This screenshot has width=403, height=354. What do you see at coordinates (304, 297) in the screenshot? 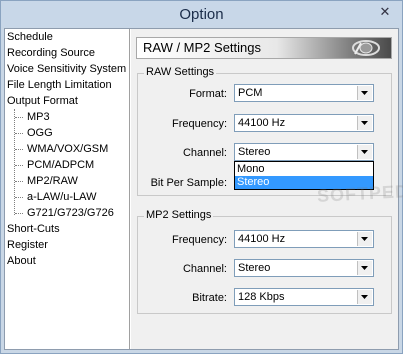
I see `mp2-bitrate-select: 128 Kbps` at bounding box center [304, 297].